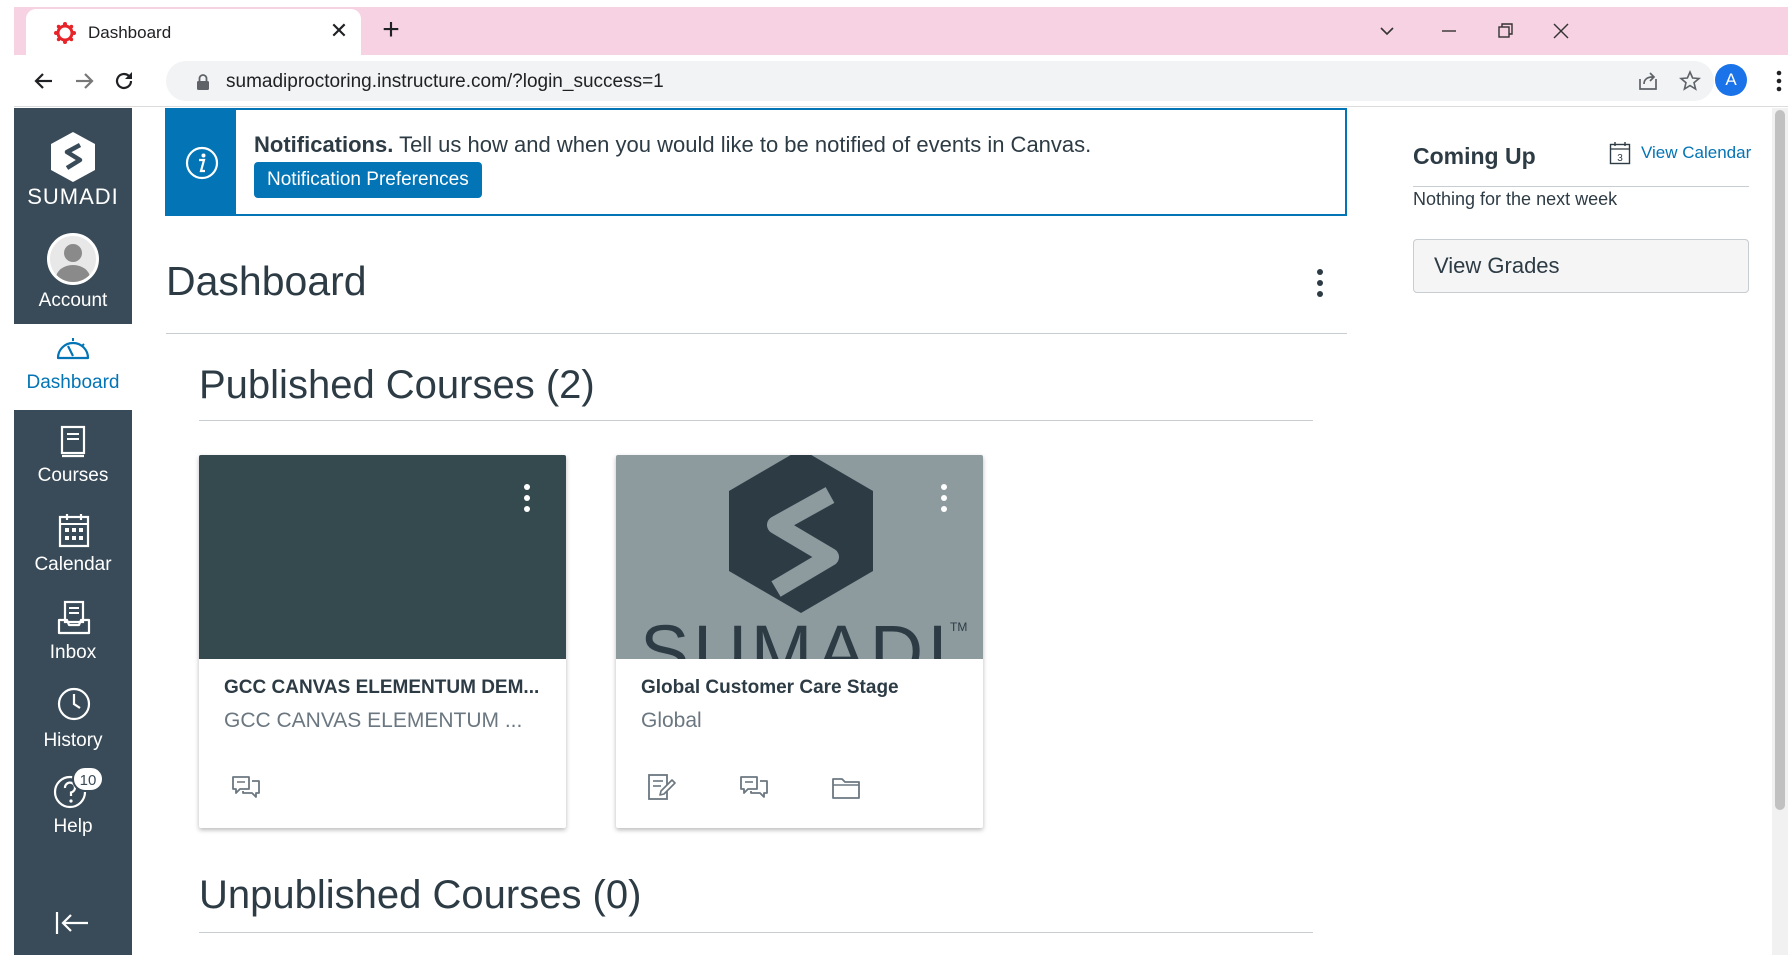  I want to click on brand-logo: SUMADI, so click(73, 158).